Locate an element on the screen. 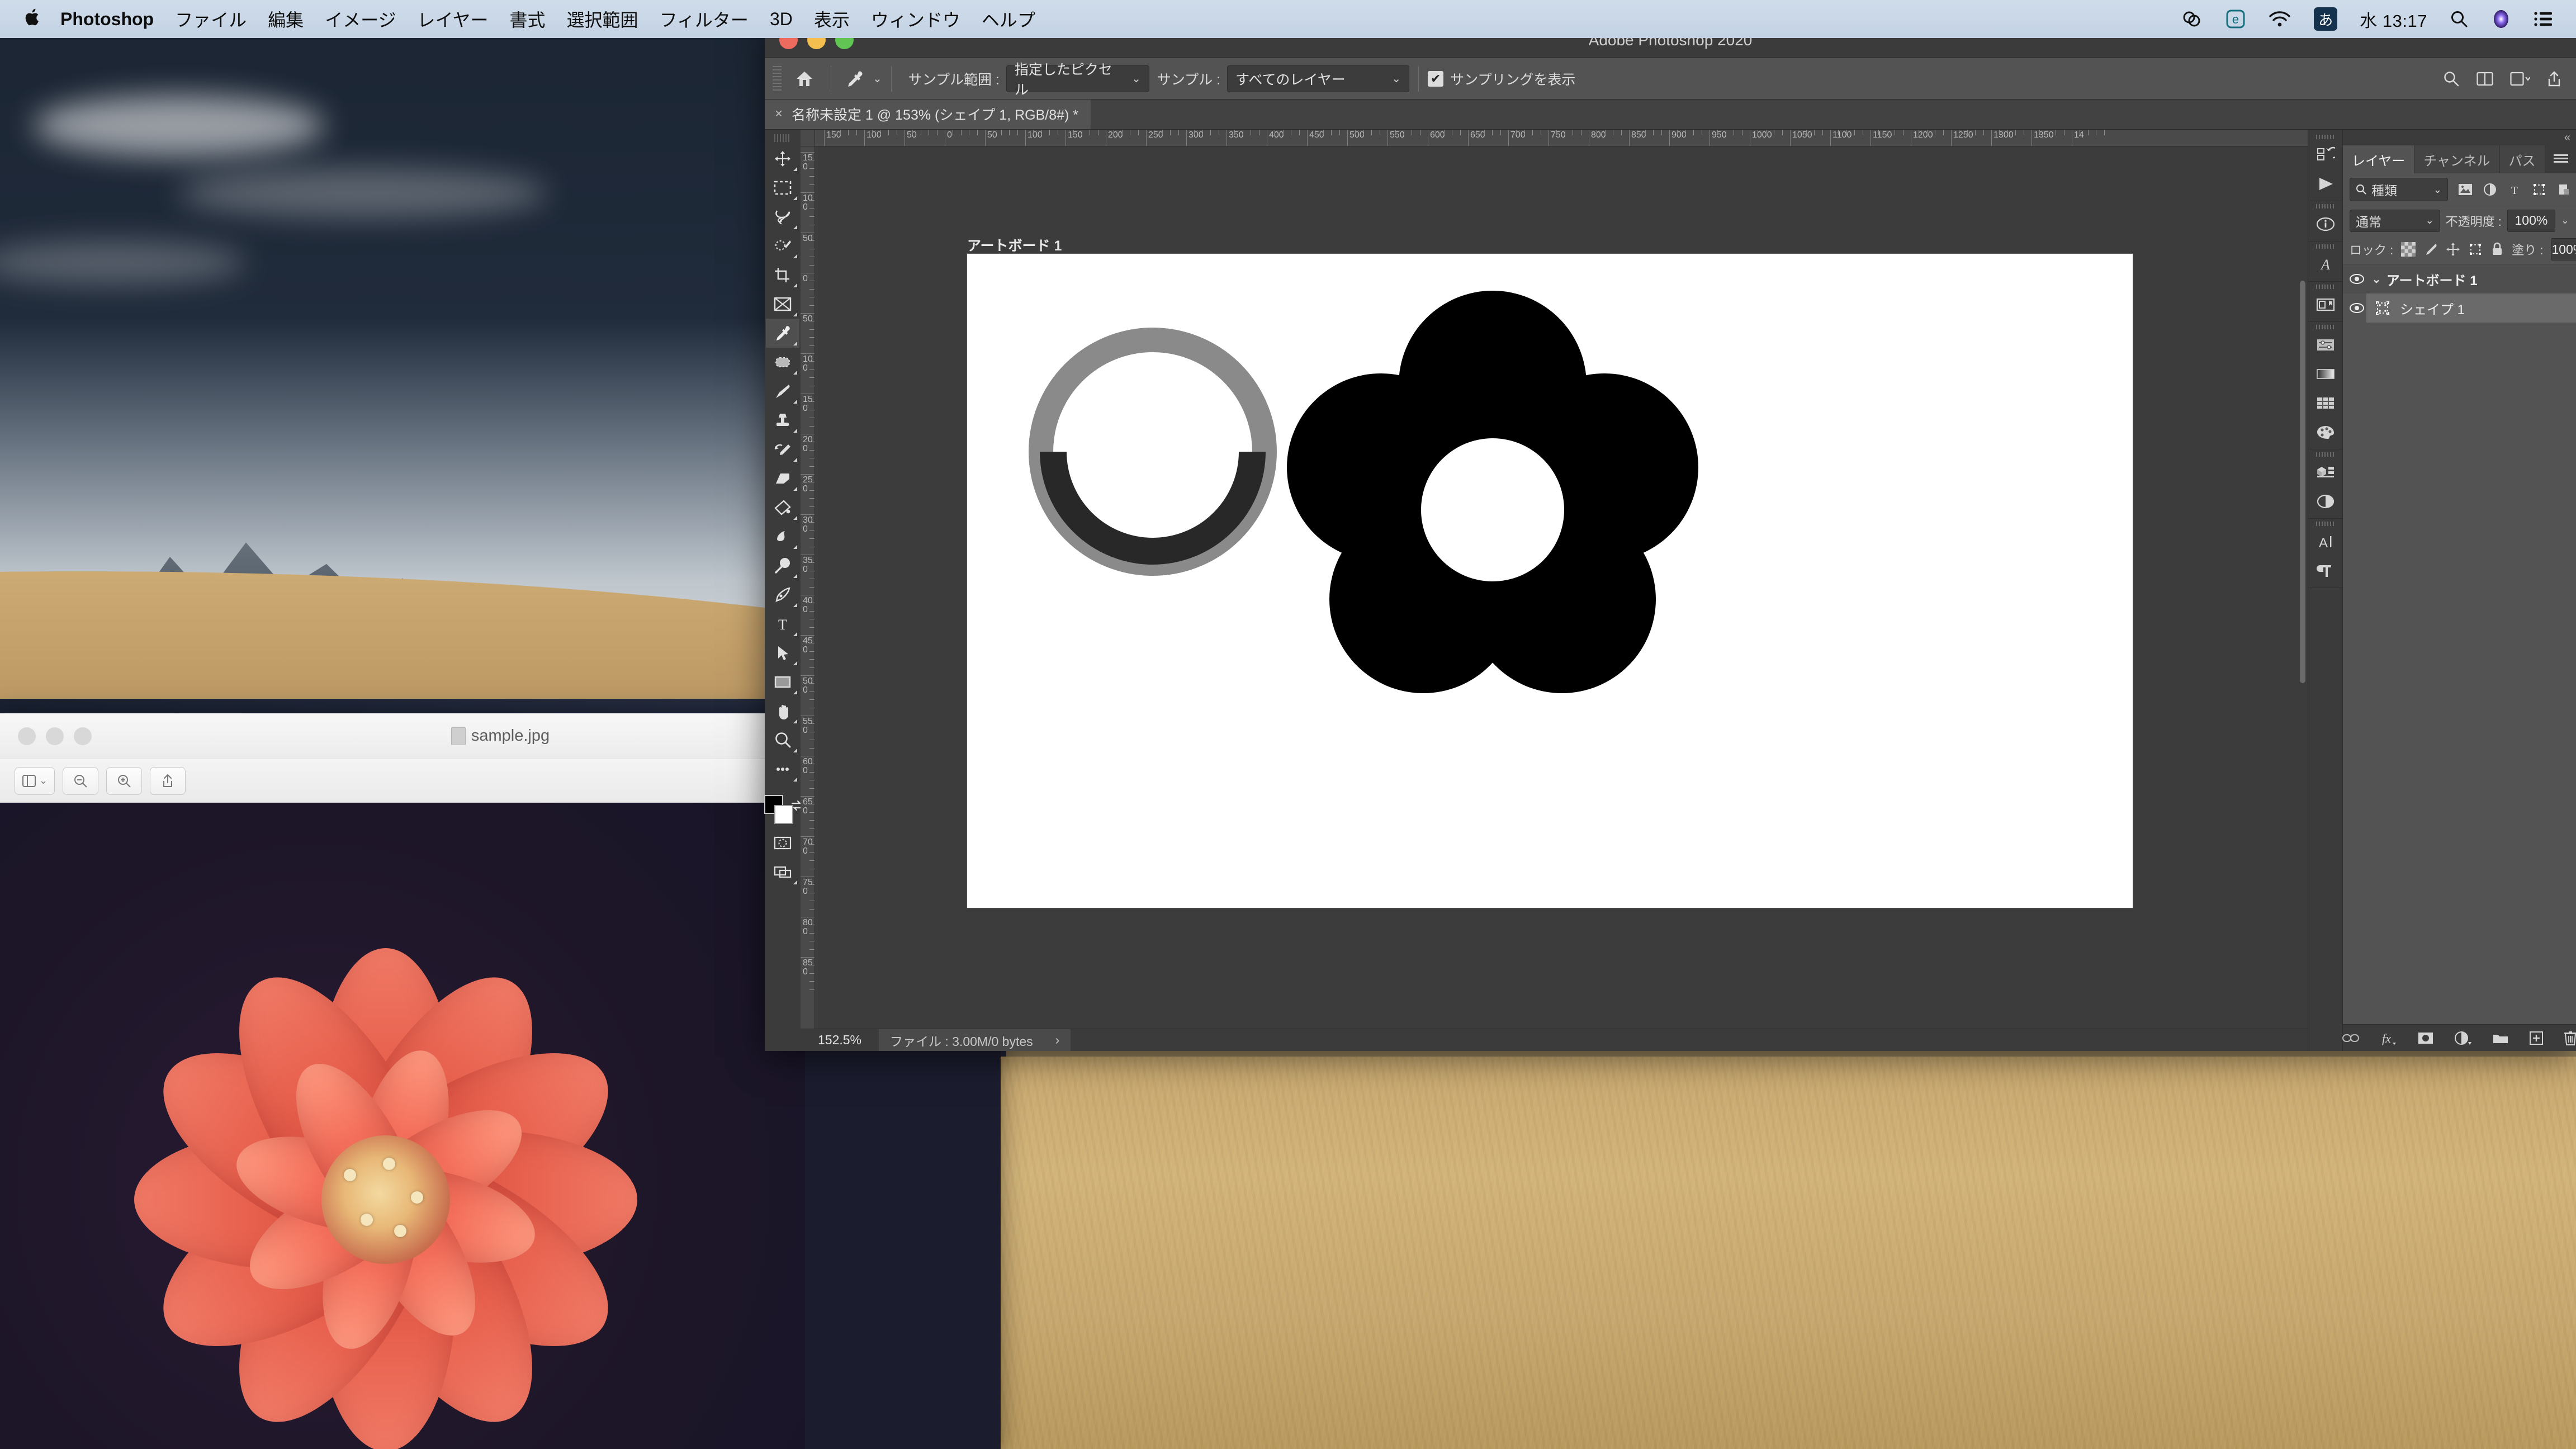 The image size is (2576, 1449). file-info: ファイル : 3.00M/0 bytes › is located at coordinates (975, 1040).